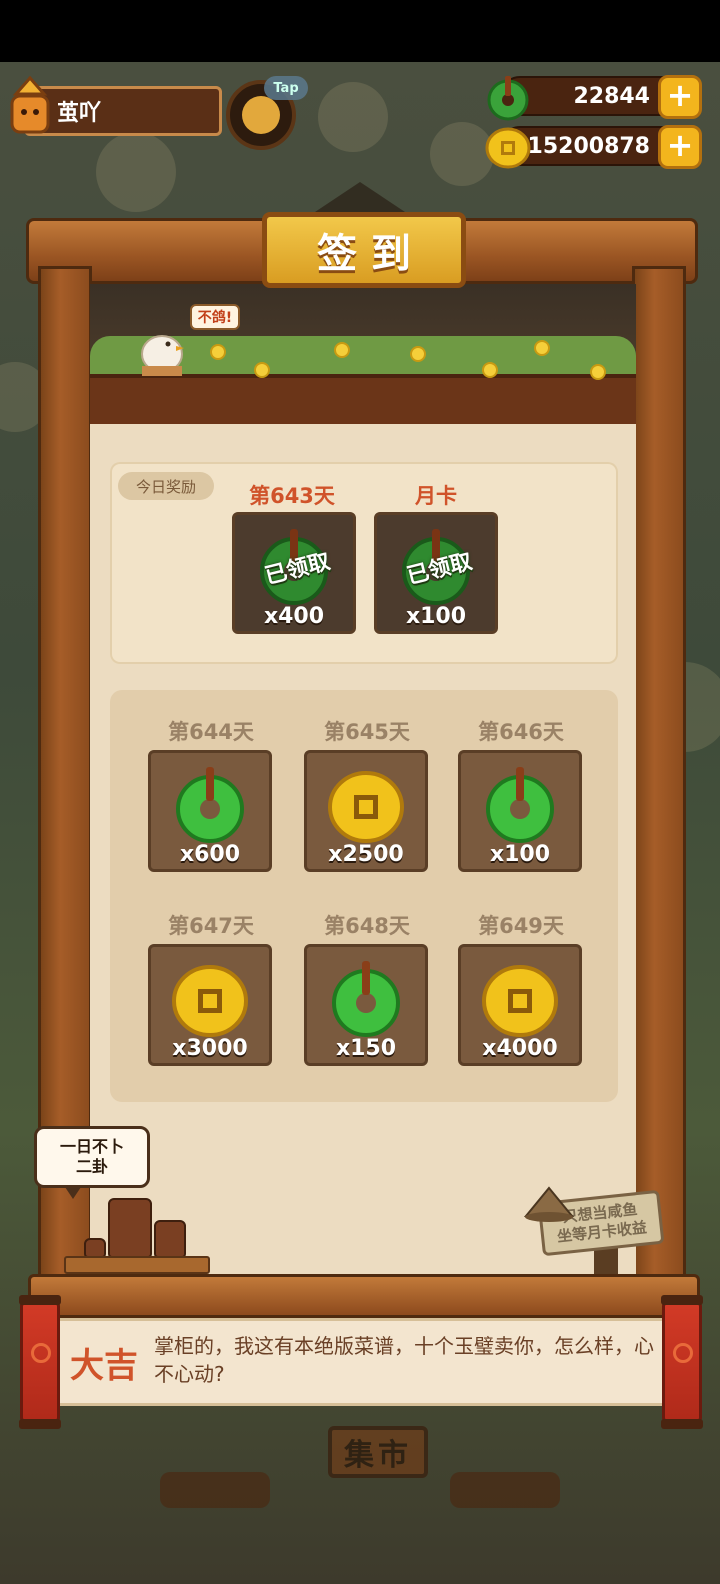 Image resolution: width=720 pixels, height=1584 pixels. What do you see at coordinates (104, 1365) in the screenshot?
I see `fortune-result: 大吉` at bounding box center [104, 1365].